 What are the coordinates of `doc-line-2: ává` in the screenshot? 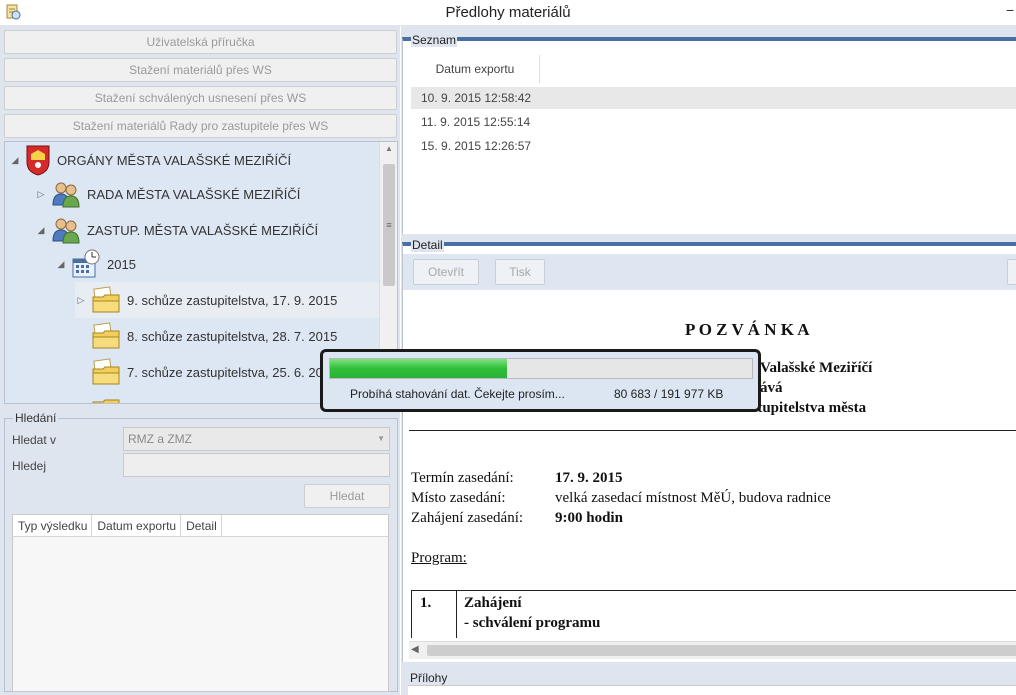 It's located at (771, 388).